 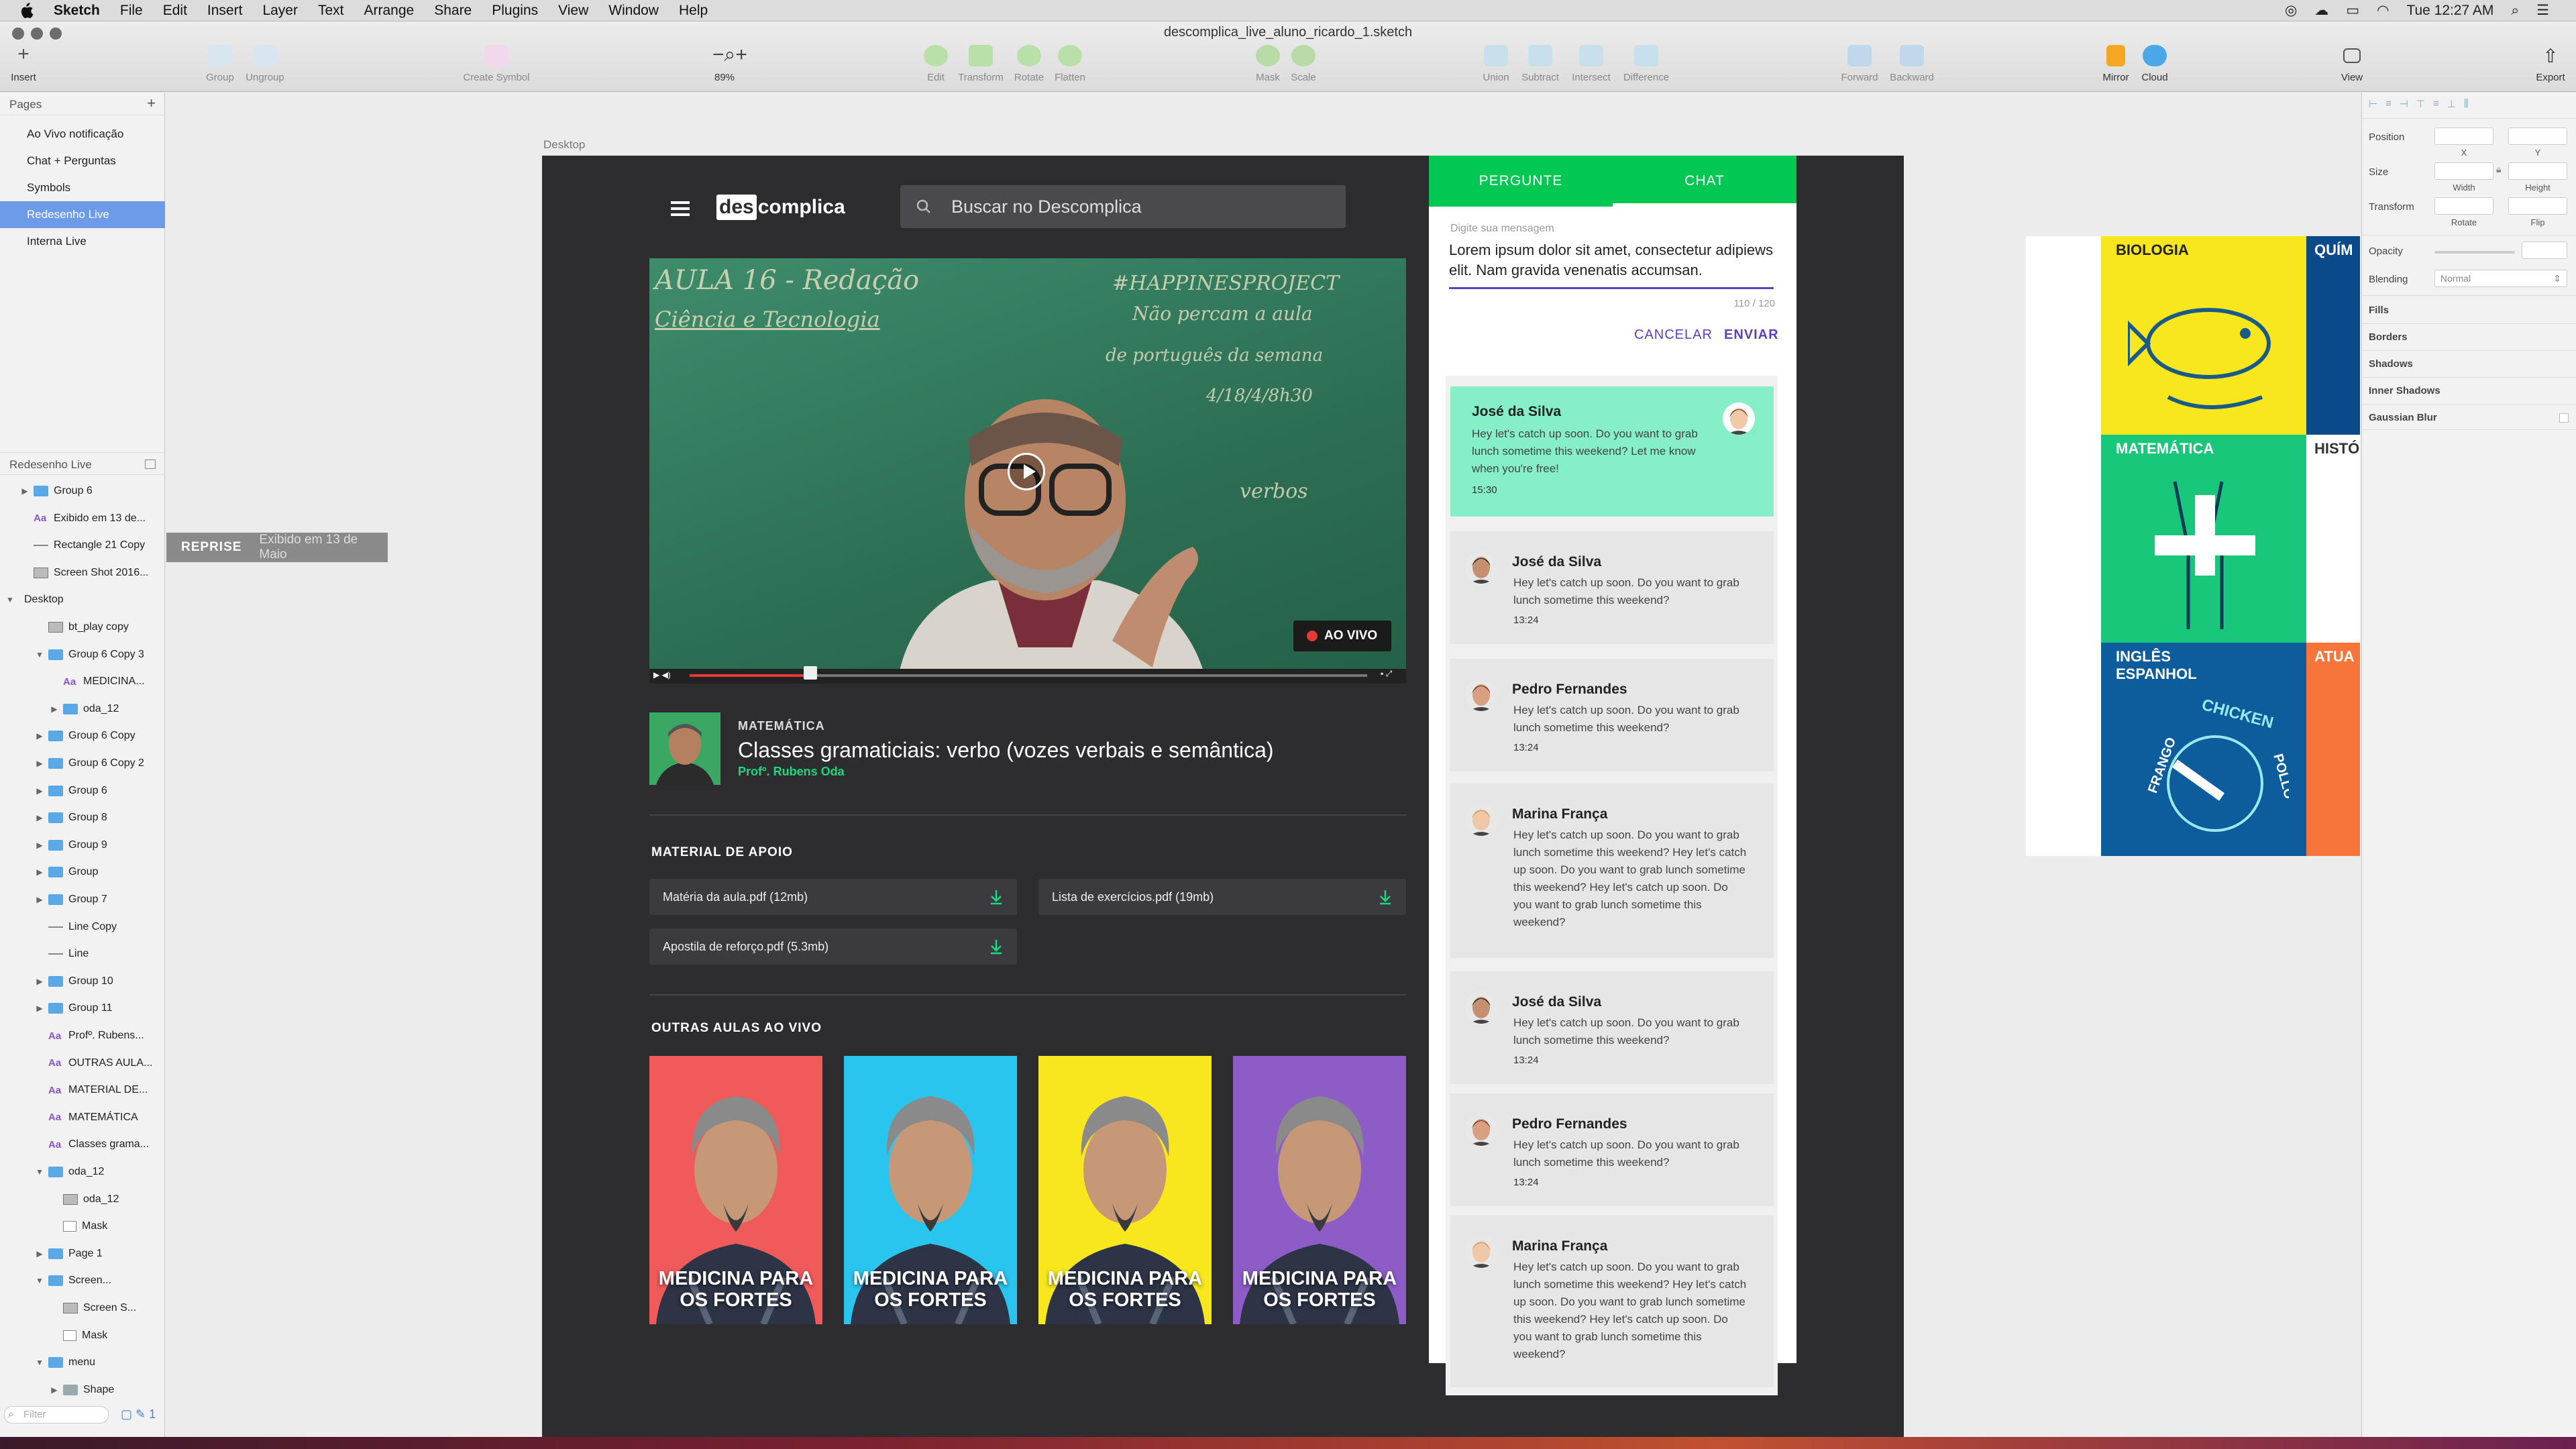 What do you see at coordinates (515, 11) in the screenshot?
I see `menu-plugins: Plugins` at bounding box center [515, 11].